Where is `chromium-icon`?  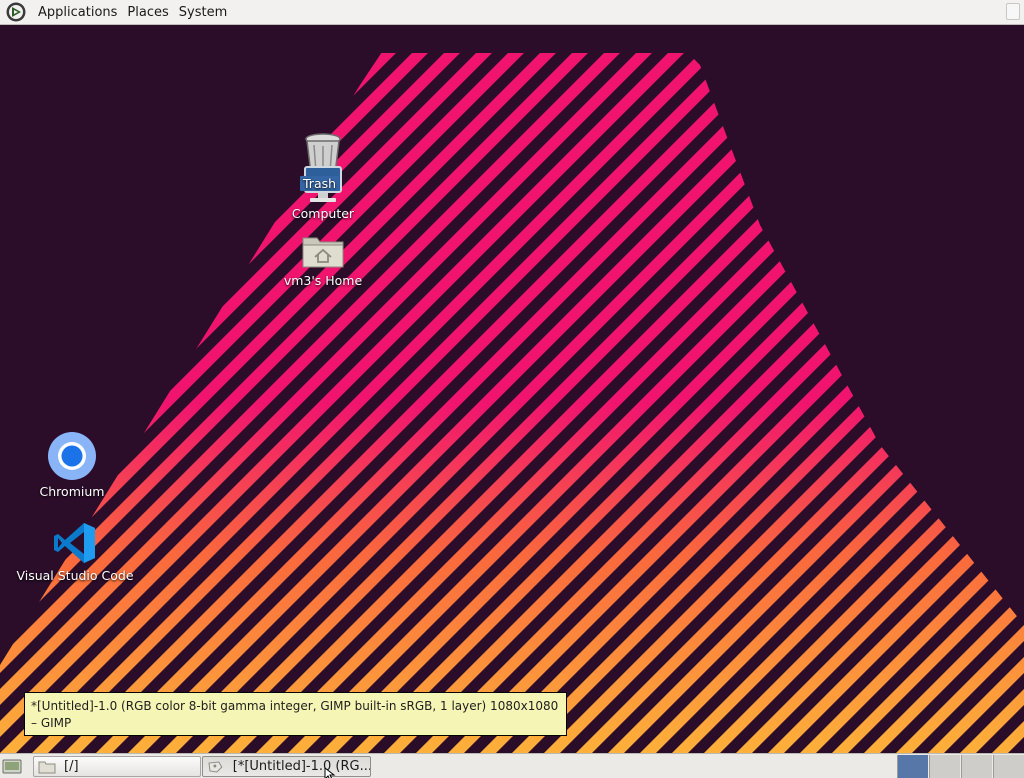
chromium-icon is located at coordinates (72, 456).